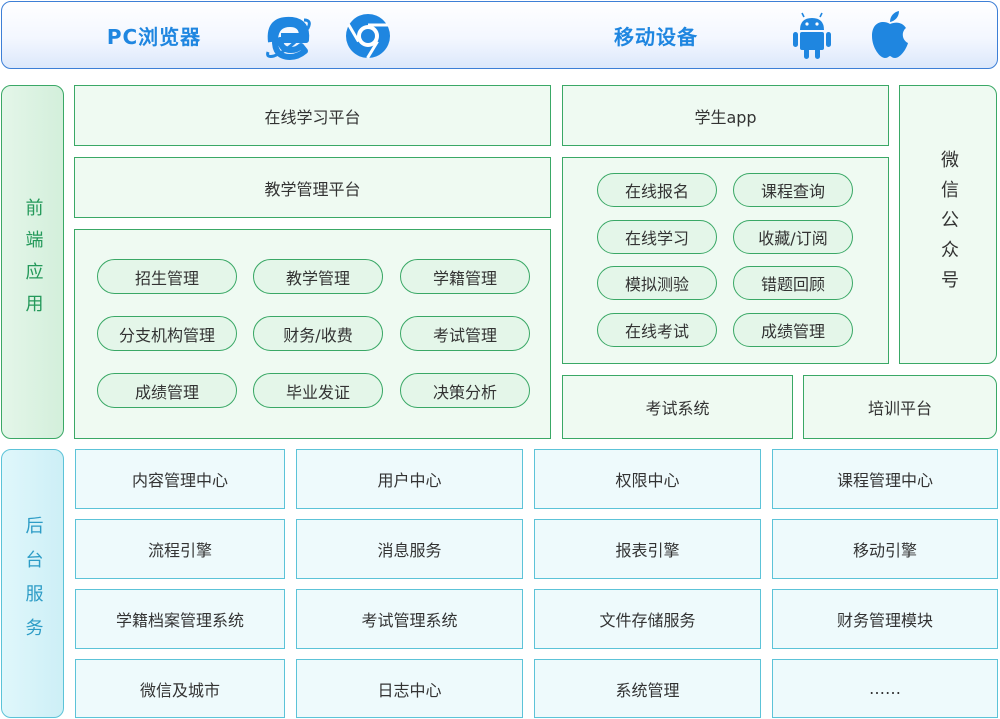  I want to click on teaching-management-platform: 教学管理平台, so click(312, 187).